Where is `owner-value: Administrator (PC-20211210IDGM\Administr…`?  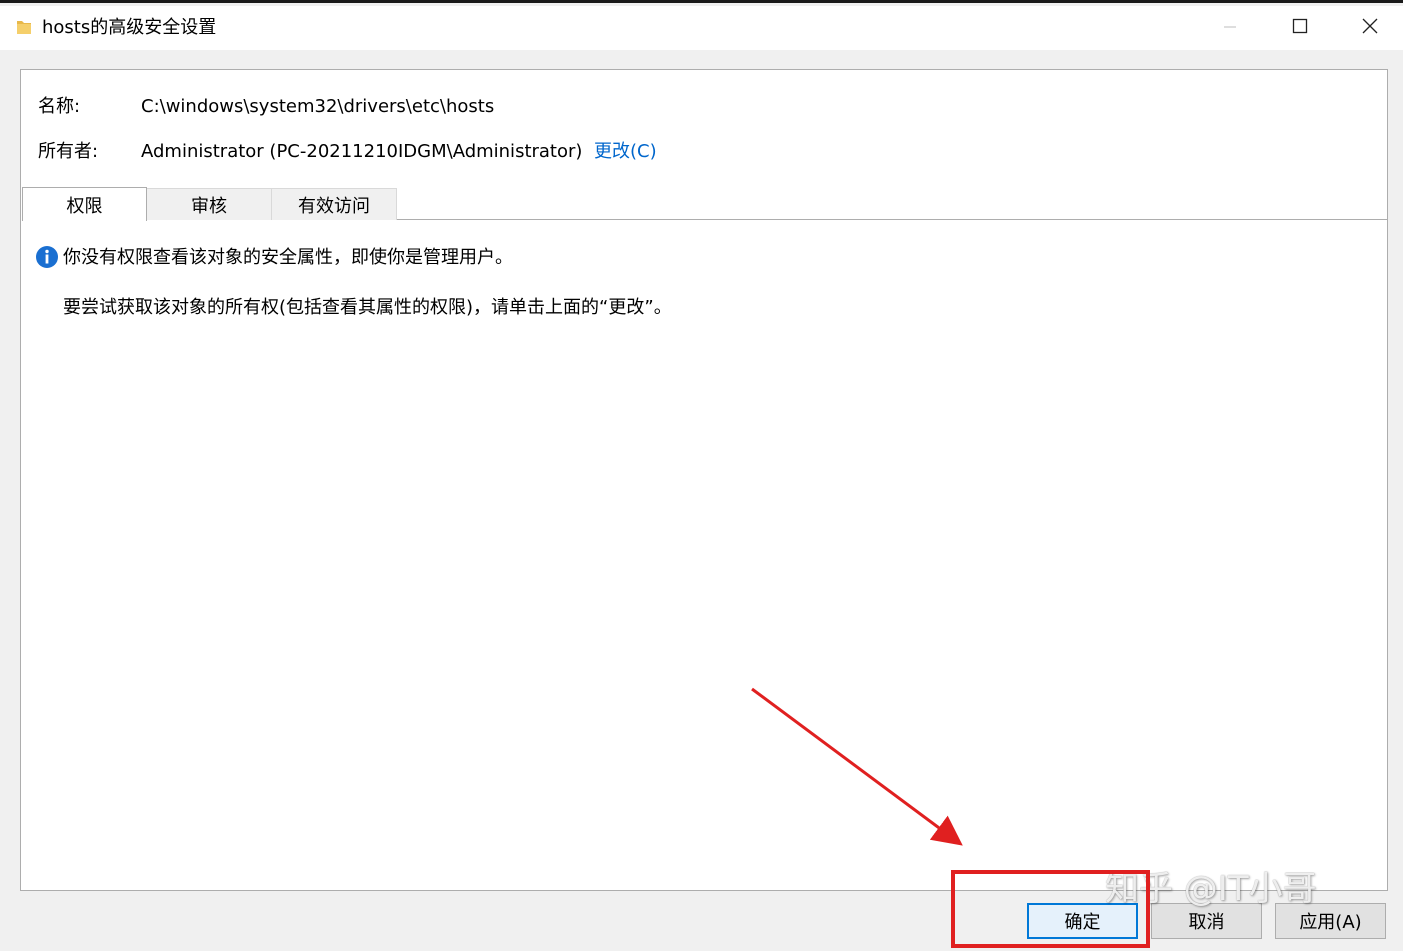 owner-value: Administrator (PC-20211210IDGM\Administr… is located at coordinates (362, 151).